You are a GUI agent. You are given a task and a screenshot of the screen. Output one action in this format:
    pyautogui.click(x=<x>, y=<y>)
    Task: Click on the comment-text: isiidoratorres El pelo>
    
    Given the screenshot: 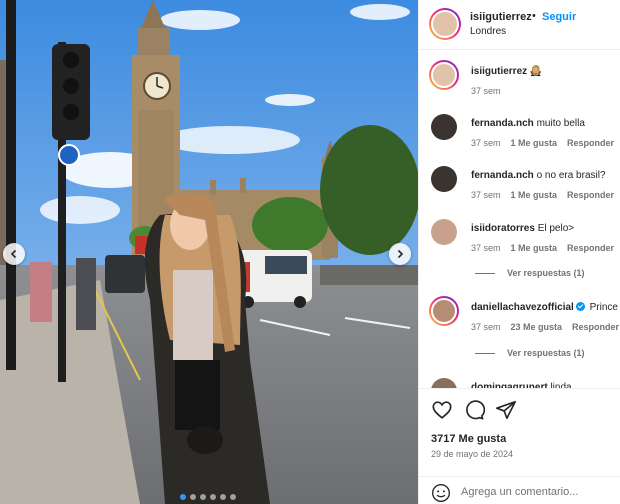 What is the action you would take?
    pyautogui.click(x=522, y=228)
    